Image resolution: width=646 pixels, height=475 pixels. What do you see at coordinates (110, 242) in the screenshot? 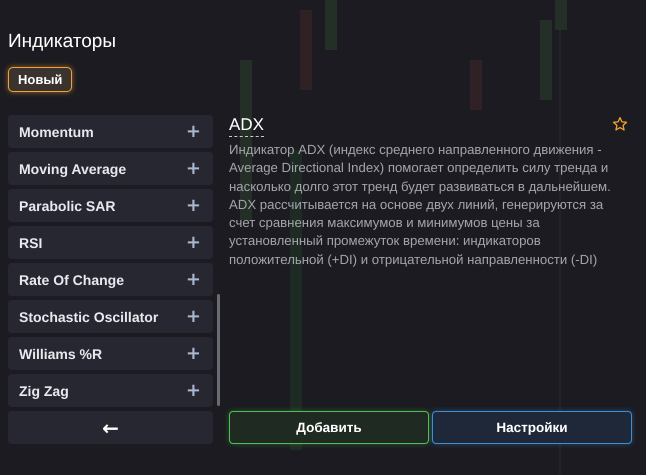
I see `indicator-item: RSI +` at bounding box center [110, 242].